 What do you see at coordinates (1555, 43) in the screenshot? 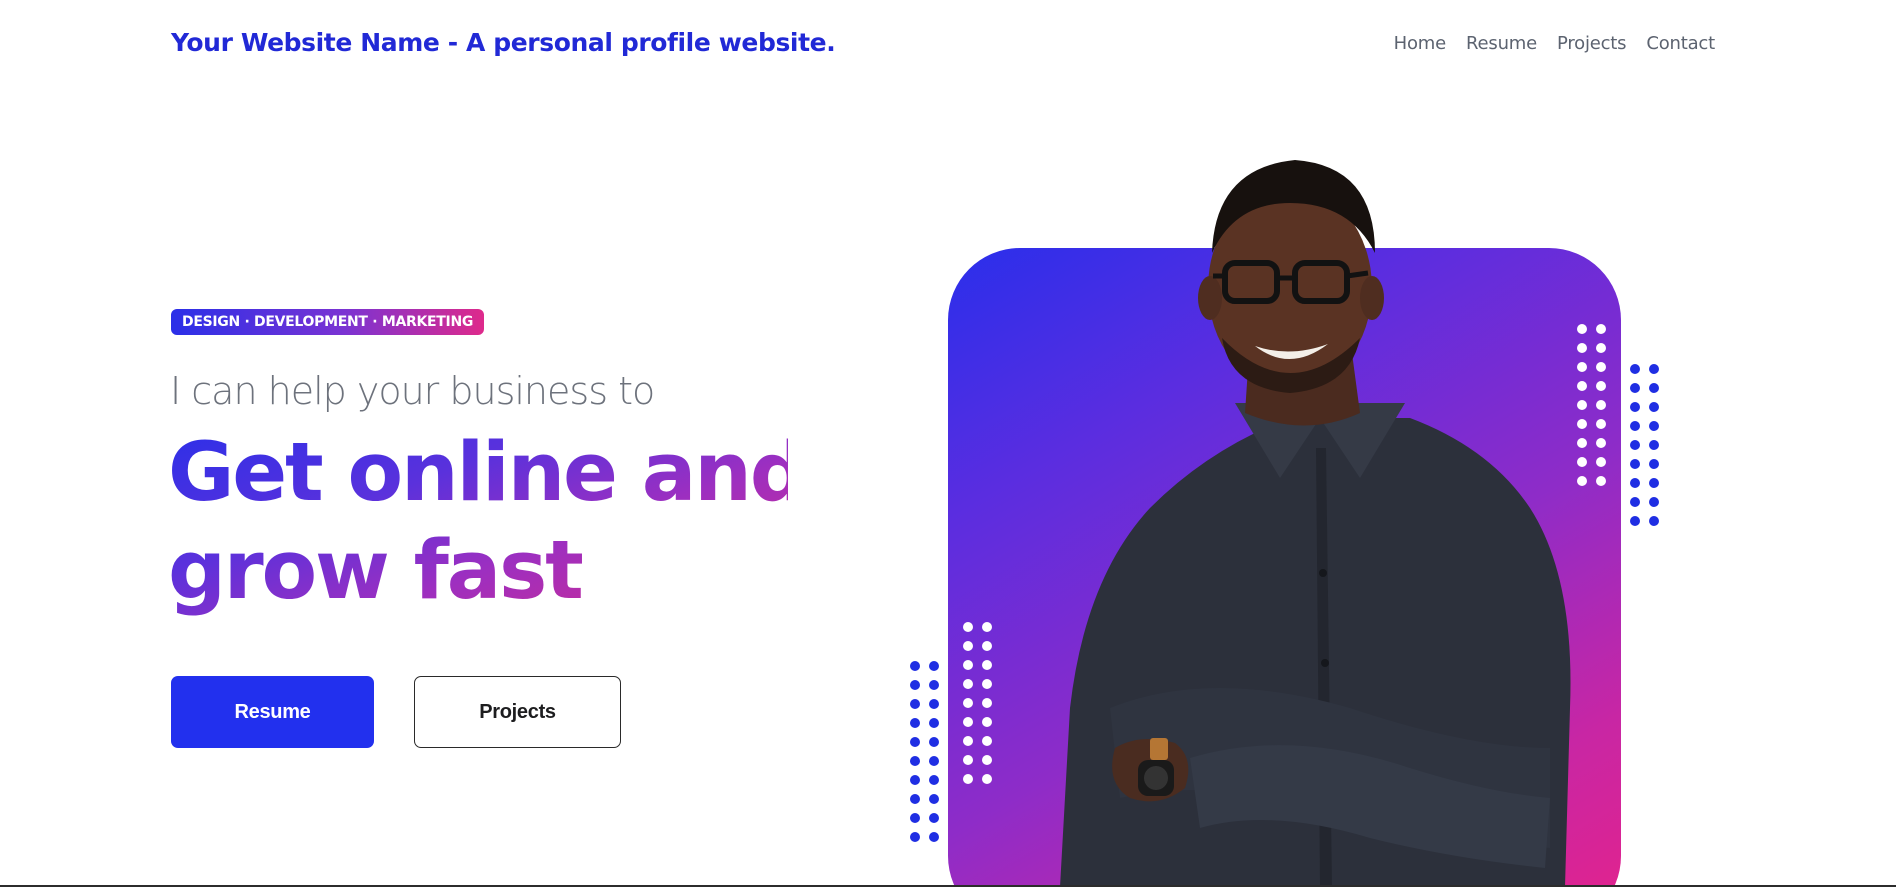
I see `top-nav: Home Resume Projects Contact` at bounding box center [1555, 43].